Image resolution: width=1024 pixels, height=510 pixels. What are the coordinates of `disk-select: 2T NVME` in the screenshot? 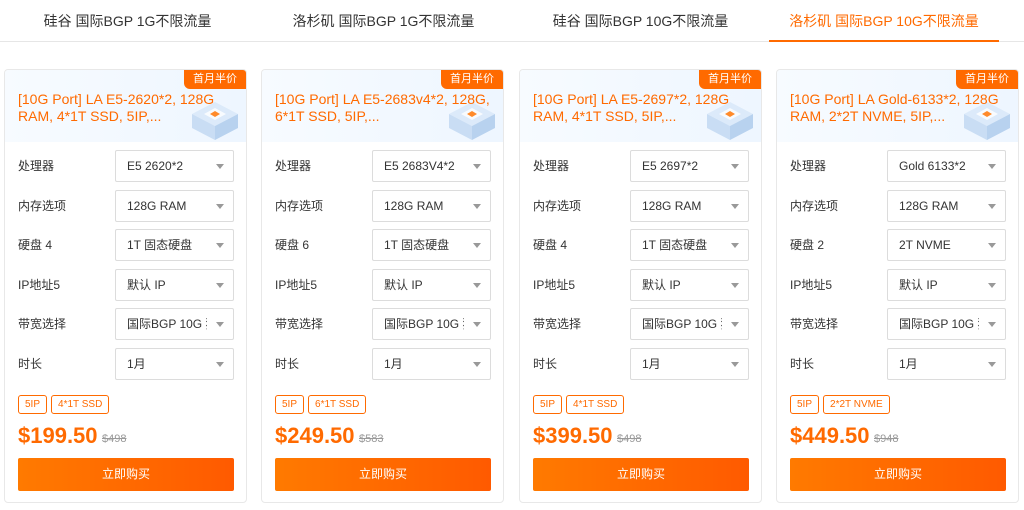 It's located at (946, 245).